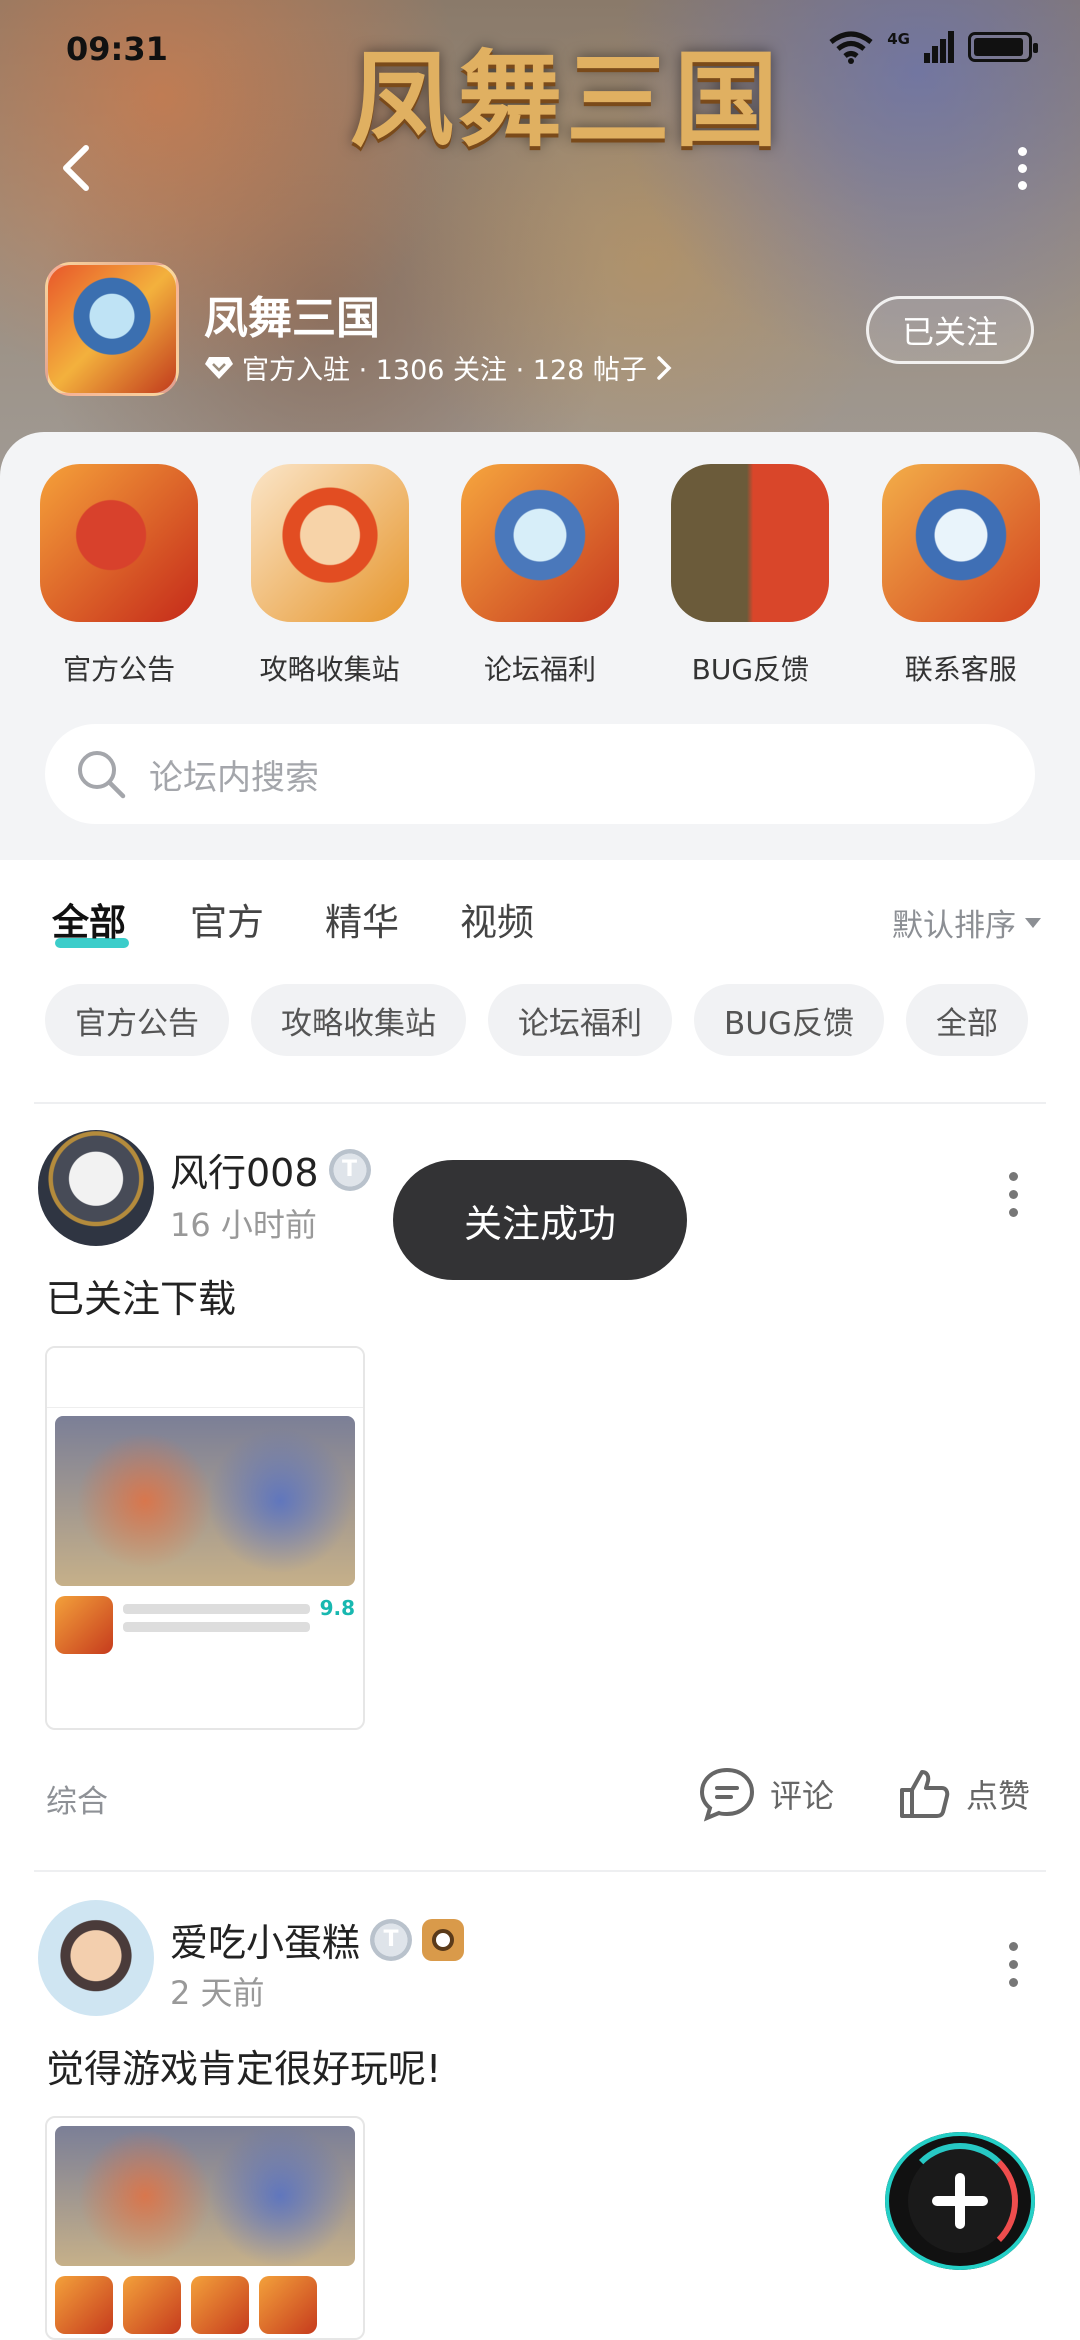 This screenshot has height=2340, width=1080. I want to click on back-arrow-icon, so click(76, 168).